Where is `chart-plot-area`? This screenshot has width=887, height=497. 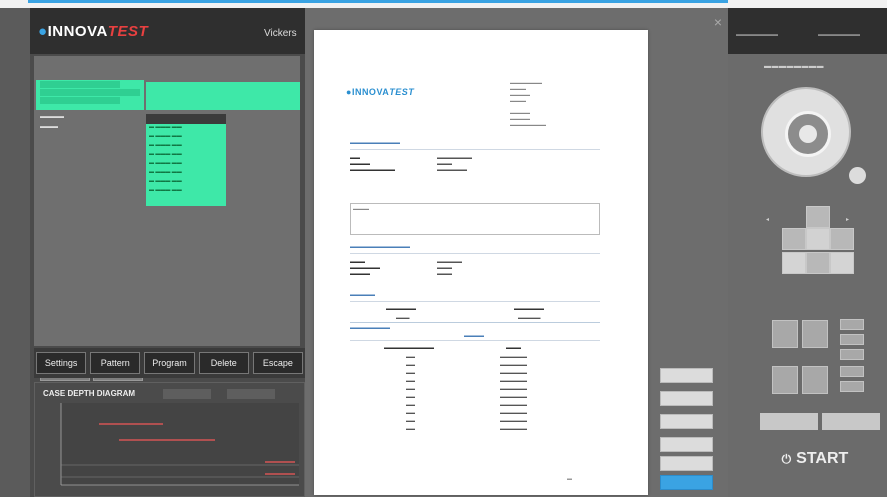
chart-plot-area is located at coordinates (180, 444).